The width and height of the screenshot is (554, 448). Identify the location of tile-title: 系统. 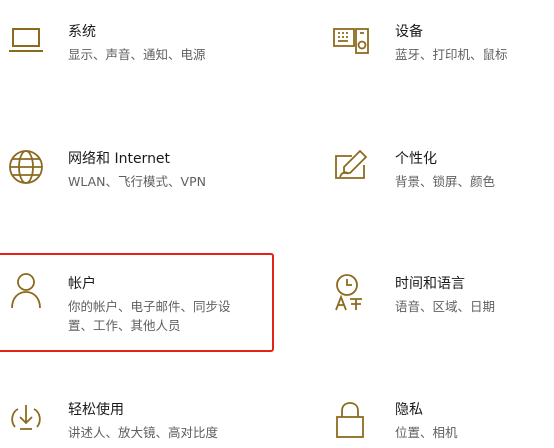
(82, 32).